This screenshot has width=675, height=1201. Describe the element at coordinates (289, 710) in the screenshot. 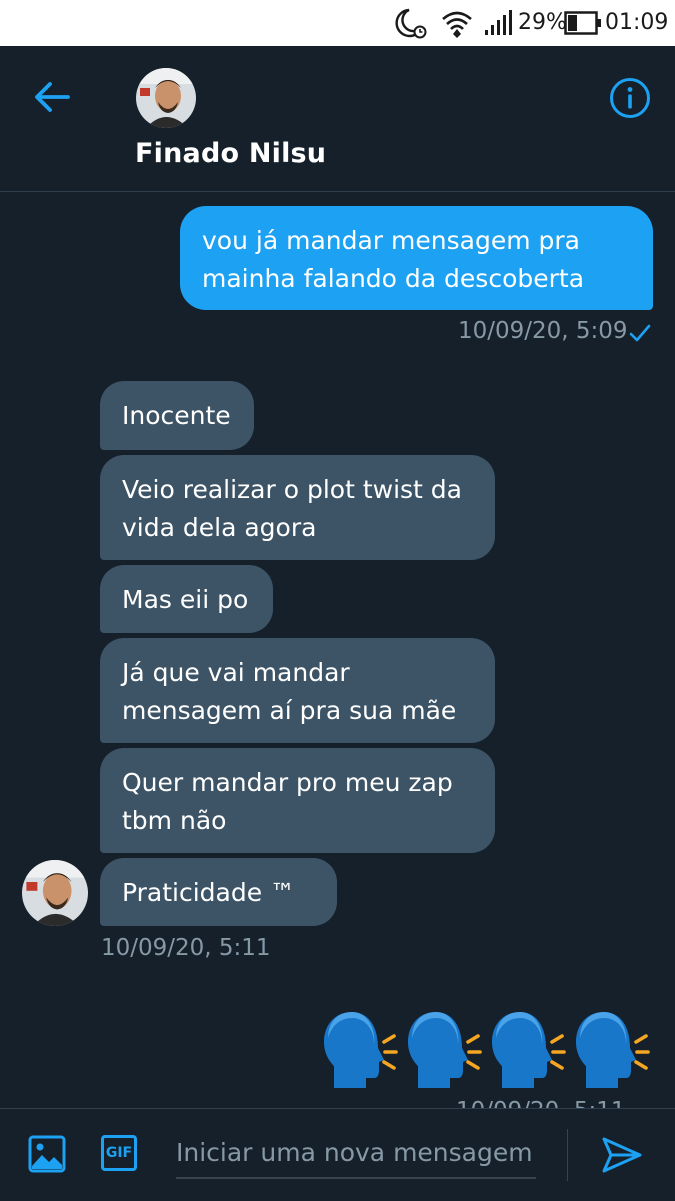

I see `message-text: mensagem aí pra sua mãe` at that location.